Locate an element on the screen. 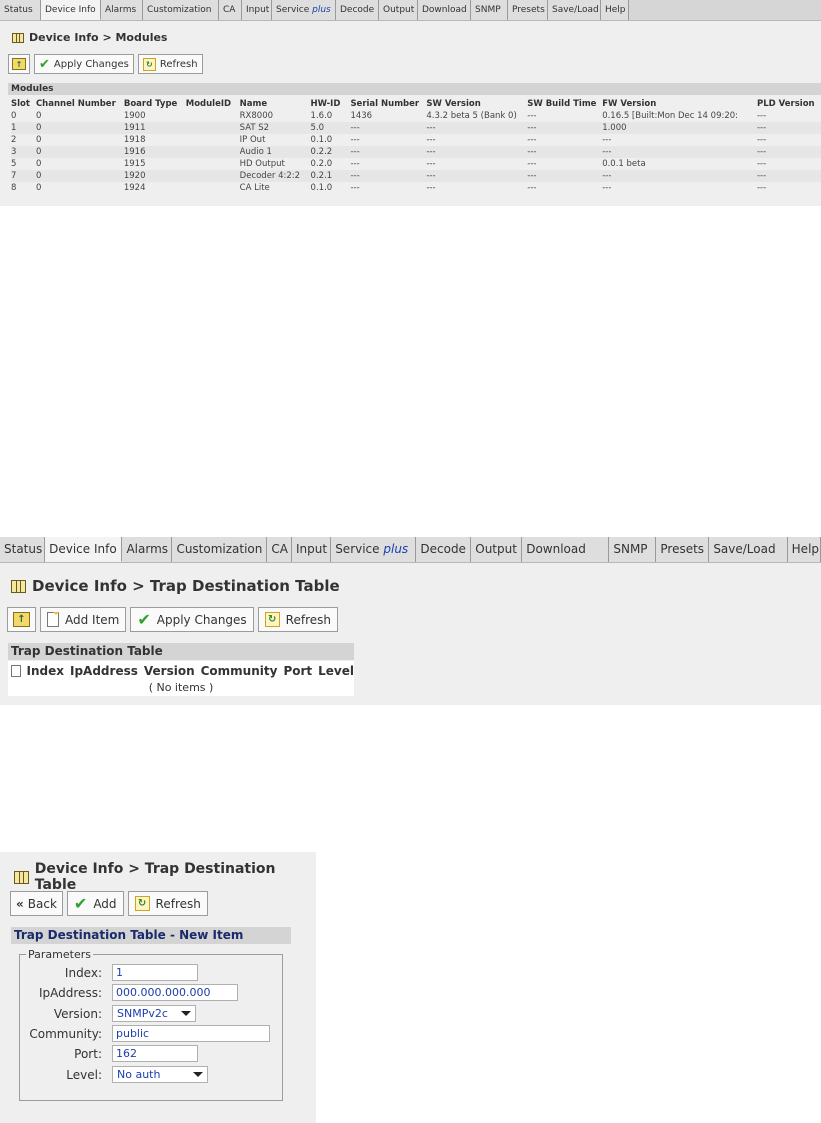  col-module-id: ModuleID is located at coordinates (208, 104).